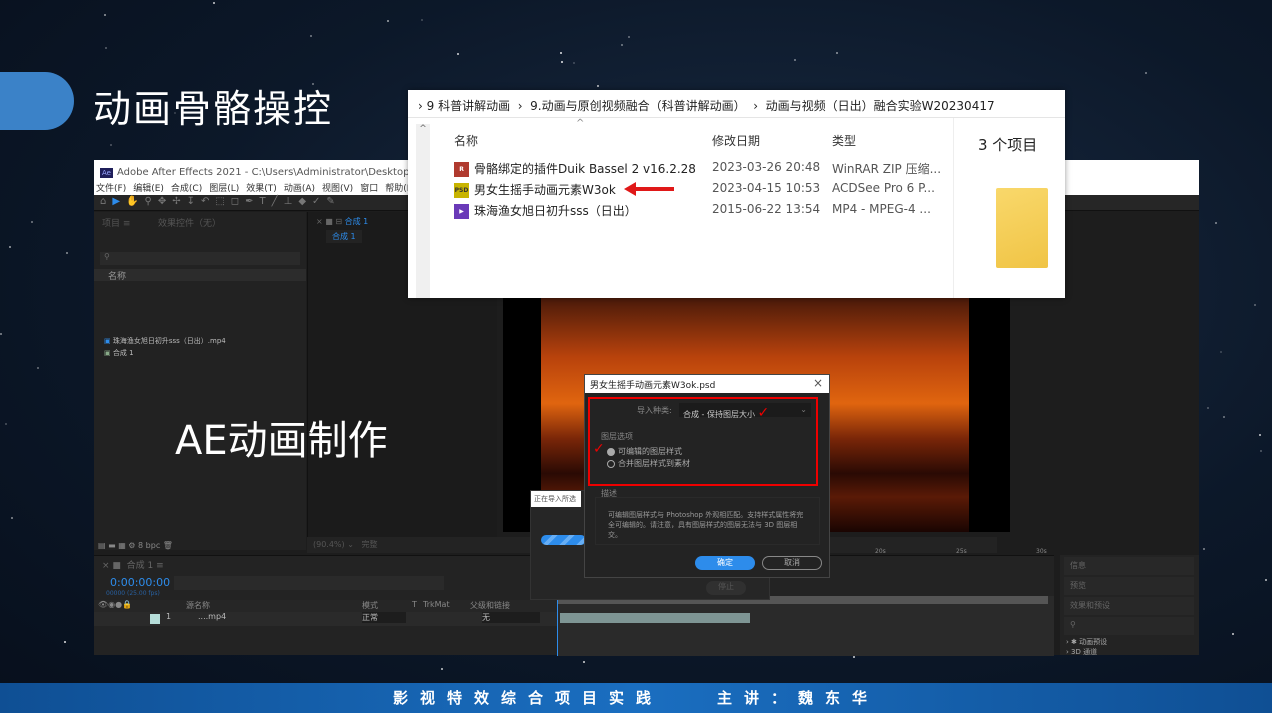 This screenshot has width=1272, height=713. Describe the element at coordinates (726, 588) in the screenshot. I see `stop-button: 停止` at that location.